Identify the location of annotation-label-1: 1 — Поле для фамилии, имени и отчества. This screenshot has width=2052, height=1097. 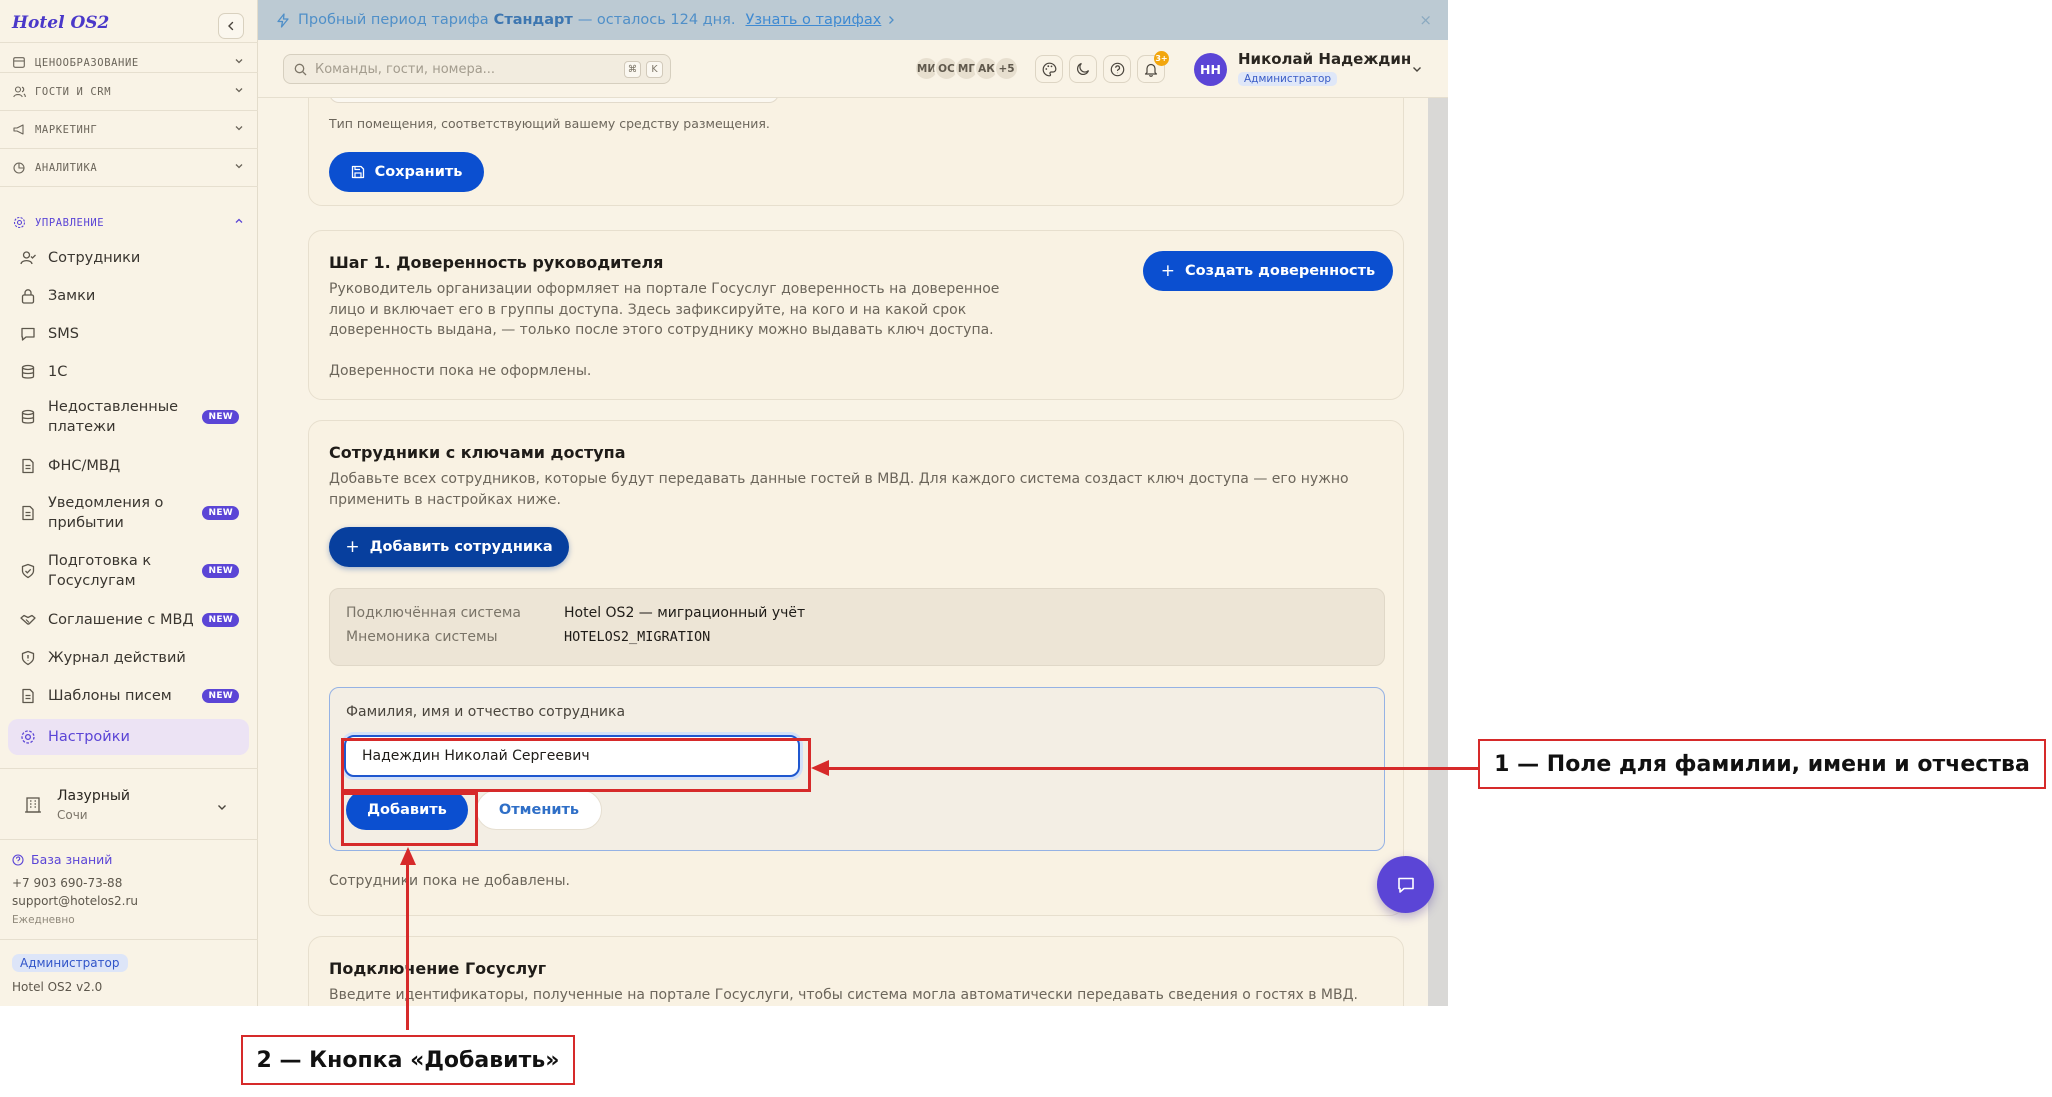
(1762, 764).